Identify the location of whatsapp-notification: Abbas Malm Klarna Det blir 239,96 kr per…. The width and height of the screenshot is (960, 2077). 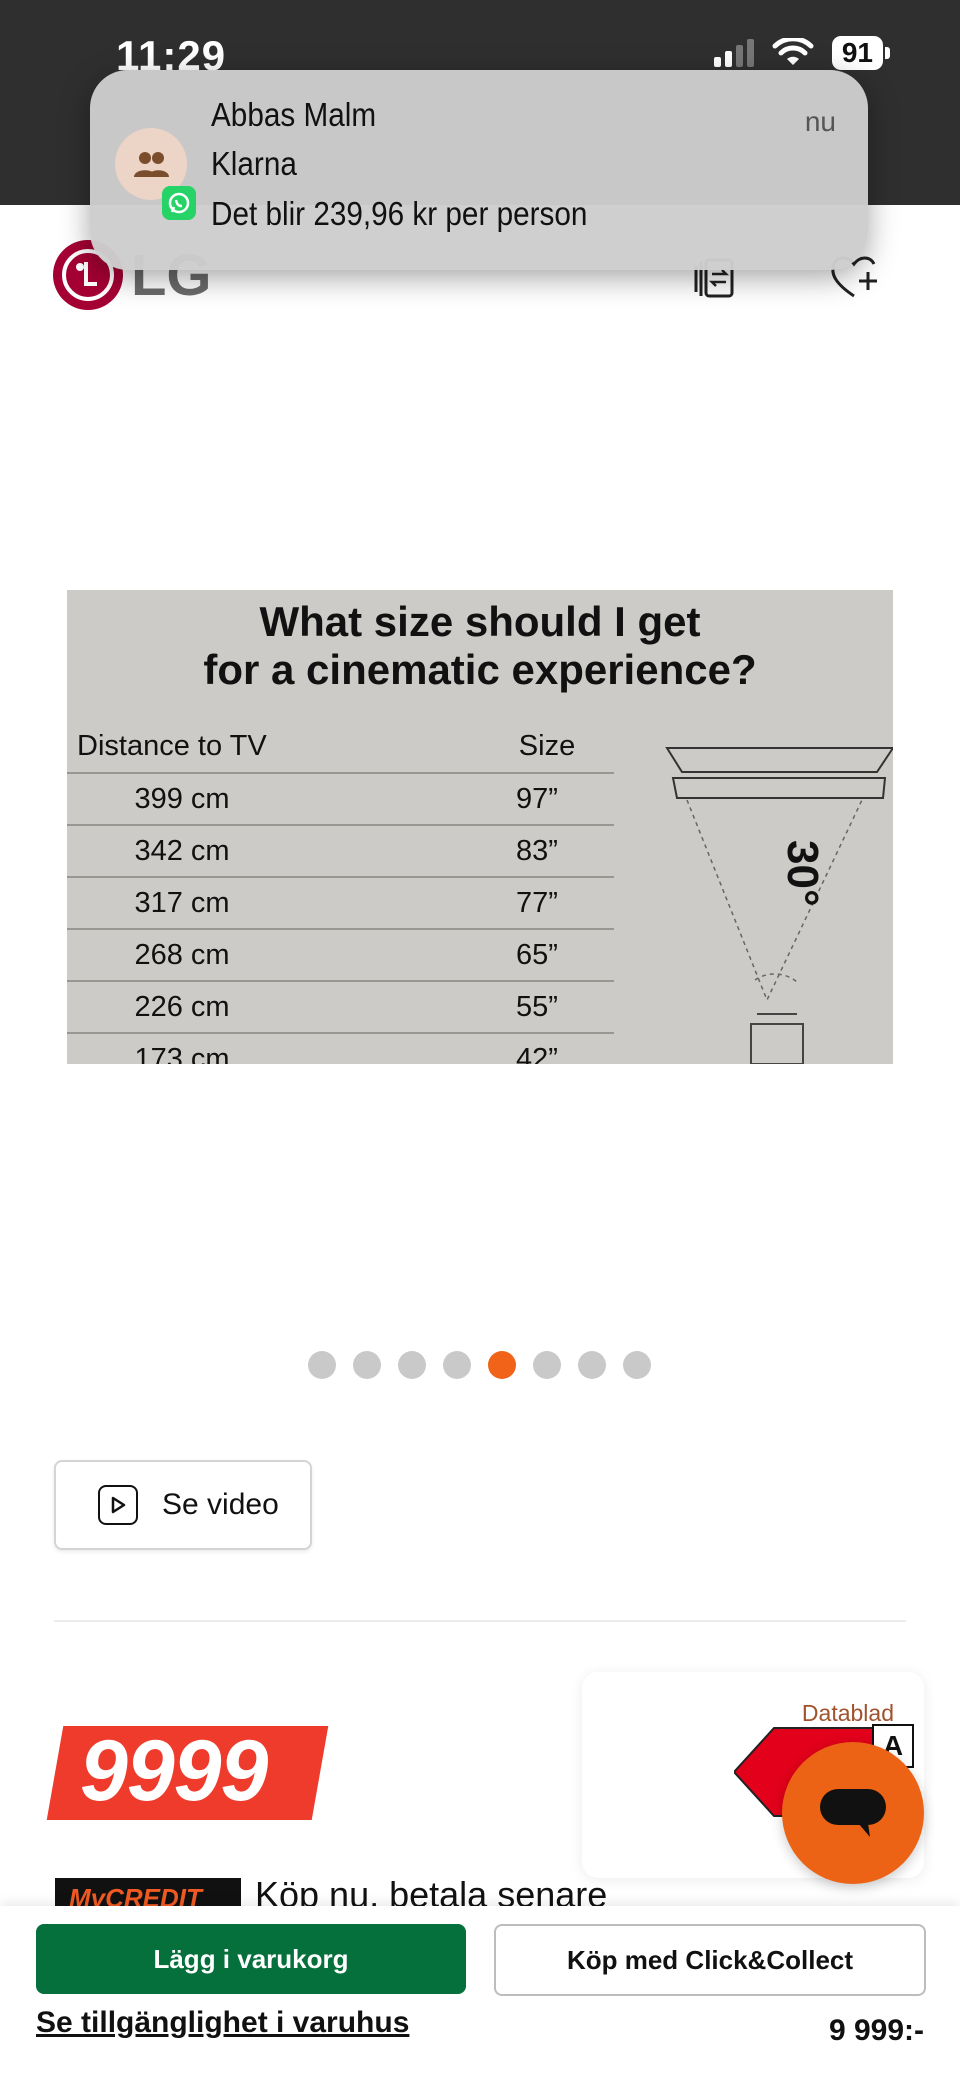
(479, 170).